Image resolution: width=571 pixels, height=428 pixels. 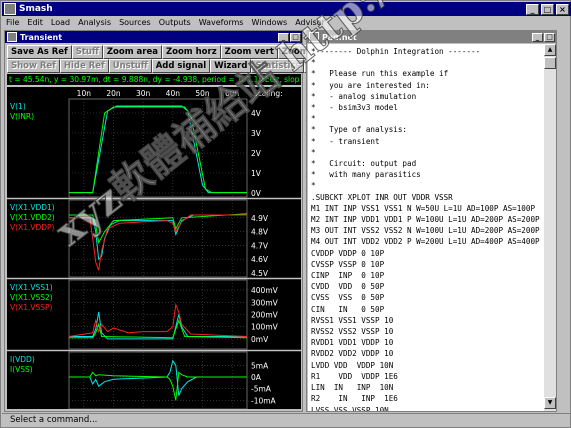 I want to click on padnet-system-icon, so click(x=314, y=37).